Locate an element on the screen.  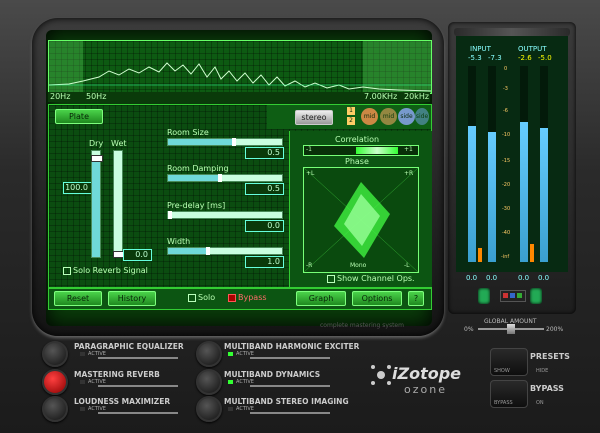
input-left-peak: -5.3 is located at coordinates (475, 58).